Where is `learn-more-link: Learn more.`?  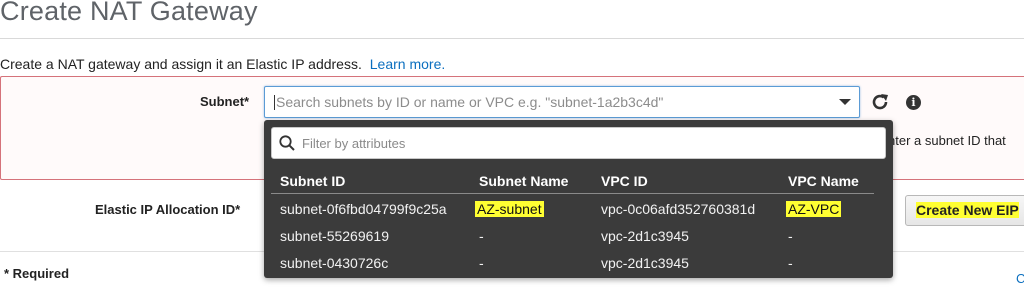 learn-more-link: Learn more. is located at coordinates (407, 64).